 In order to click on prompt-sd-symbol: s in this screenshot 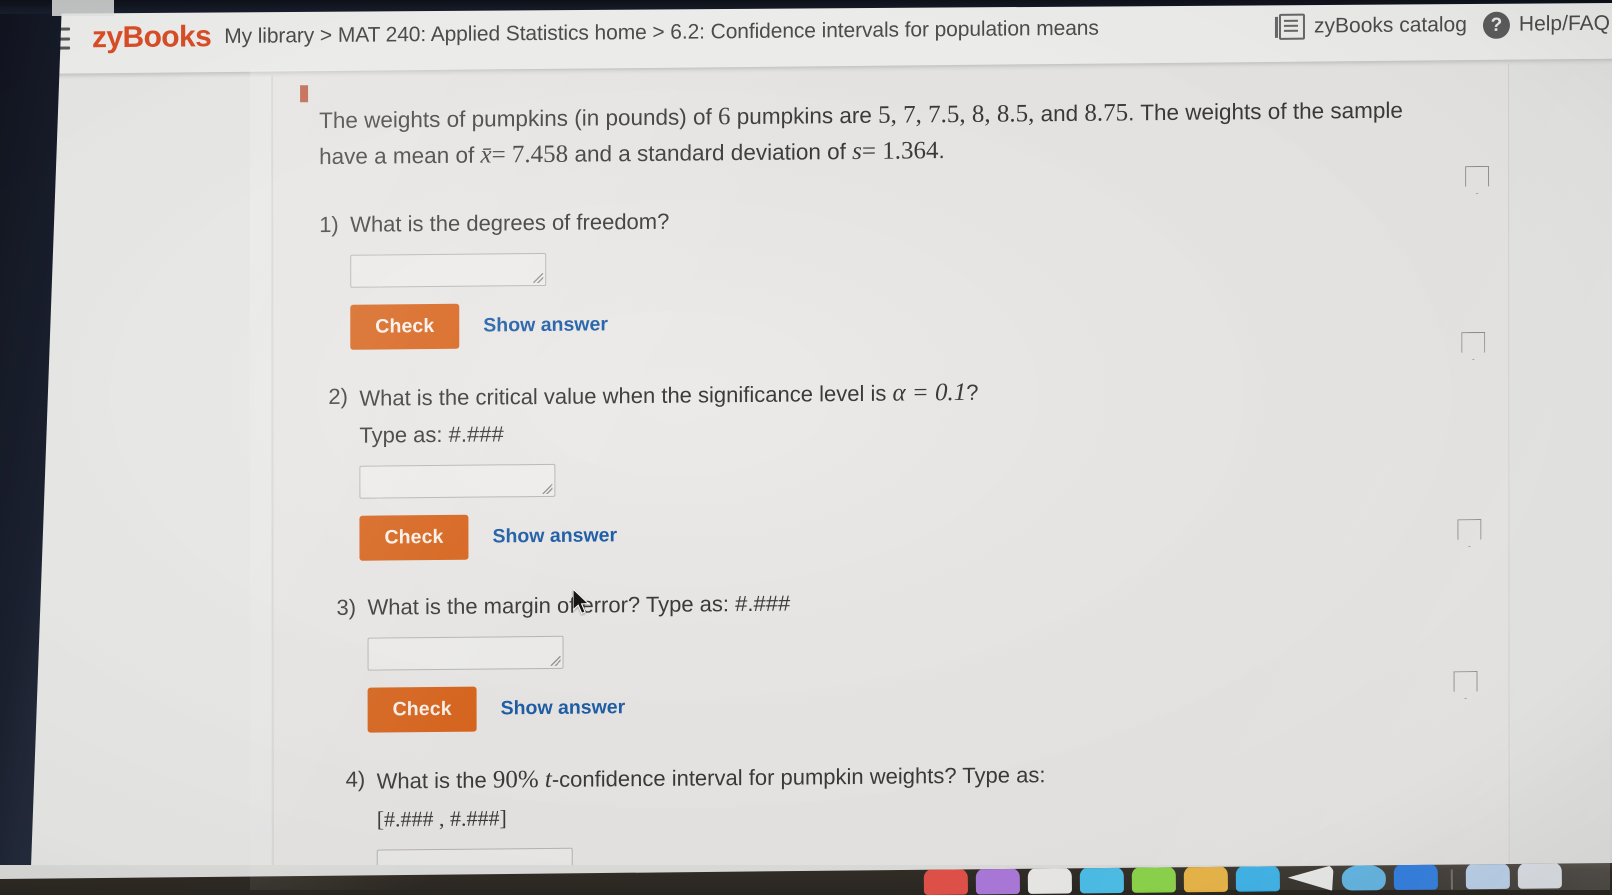, I will do `click(857, 152)`.